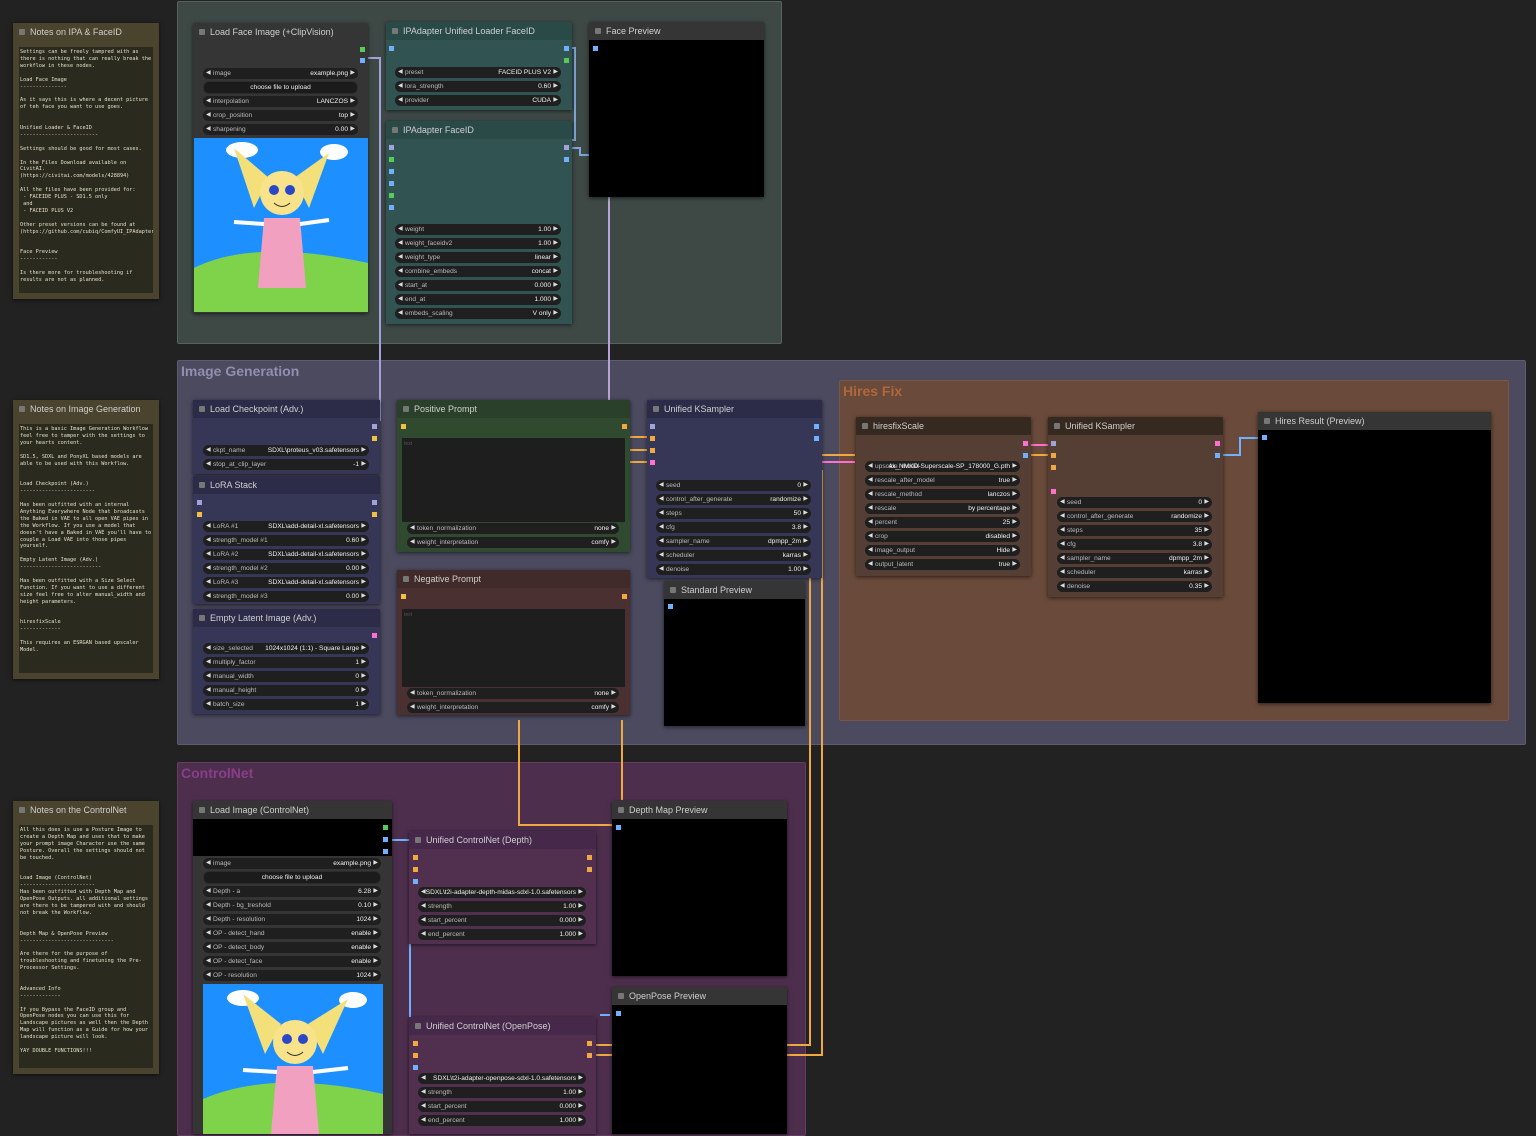  What do you see at coordinates (1134, 572) in the screenshot?
I see `widget-scheduler: ◀ scheduler karras ▶` at bounding box center [1134, 572].